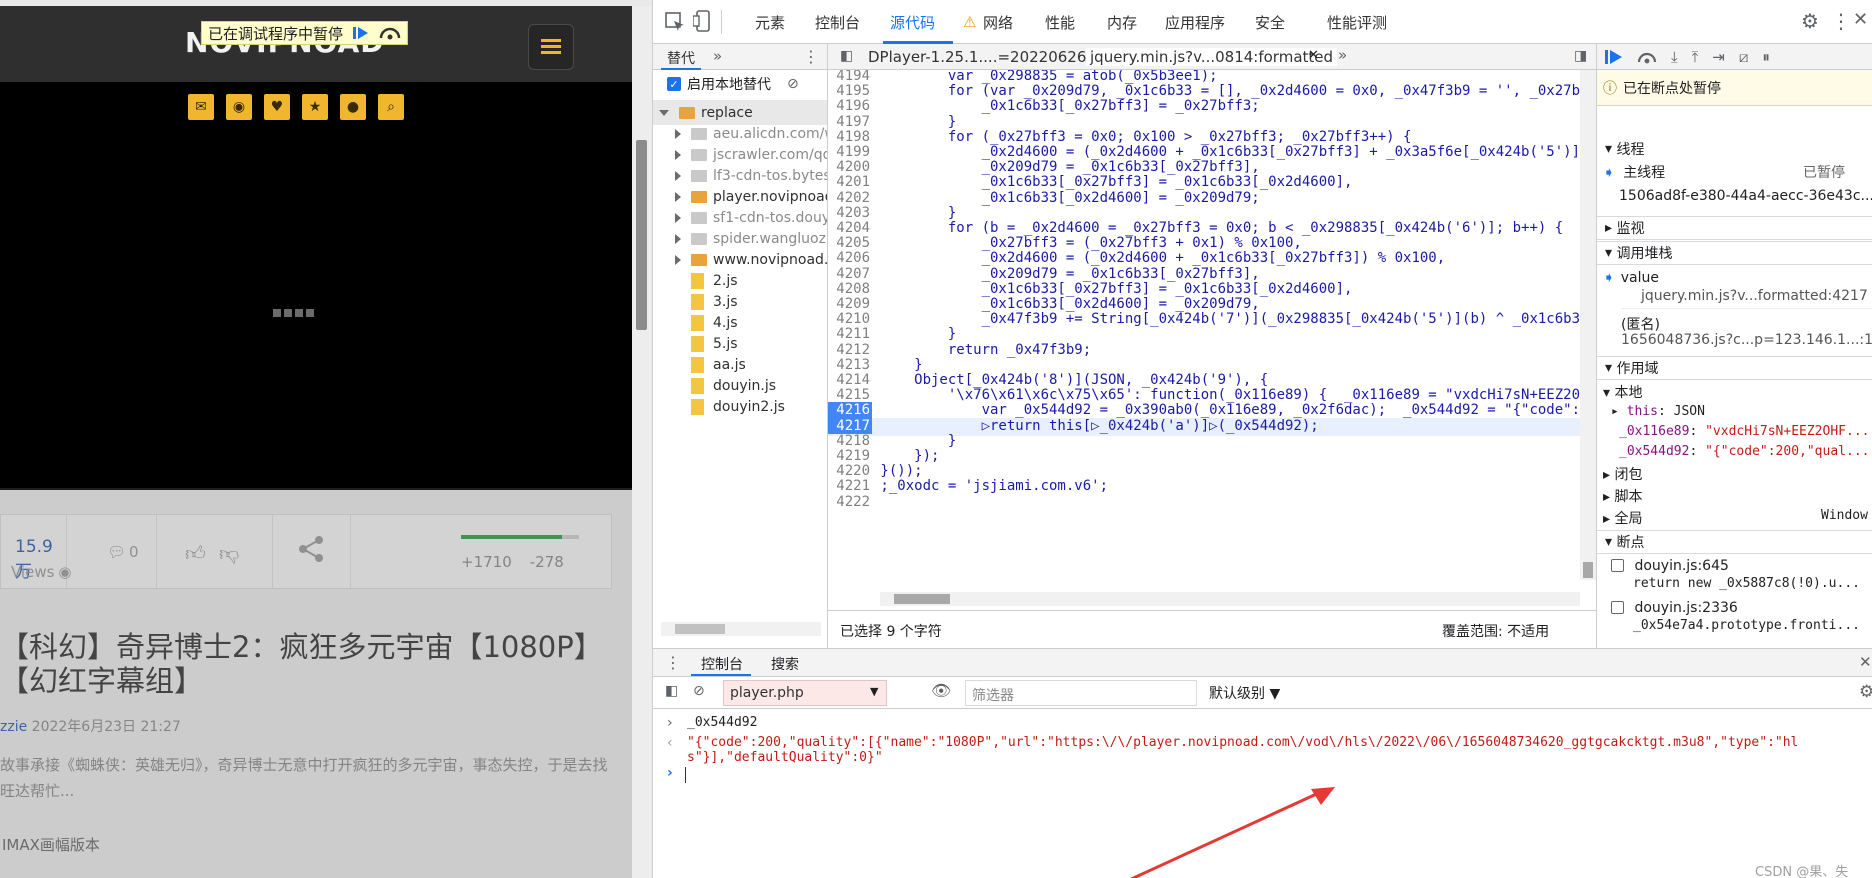 The image size is (1872, 878). I want to click on breakpoint-1: douyin.js:645, so click(1670, 566).